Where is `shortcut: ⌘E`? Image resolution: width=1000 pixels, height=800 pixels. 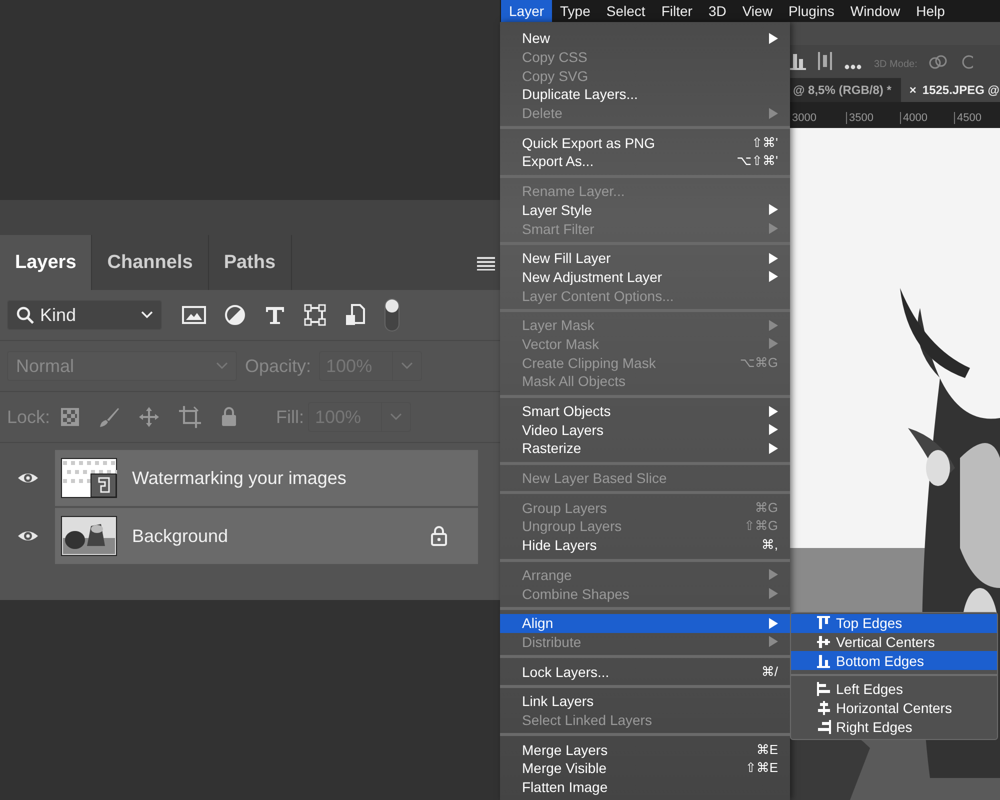 shortcut: ⌘E is located at coordinates (767, 750).